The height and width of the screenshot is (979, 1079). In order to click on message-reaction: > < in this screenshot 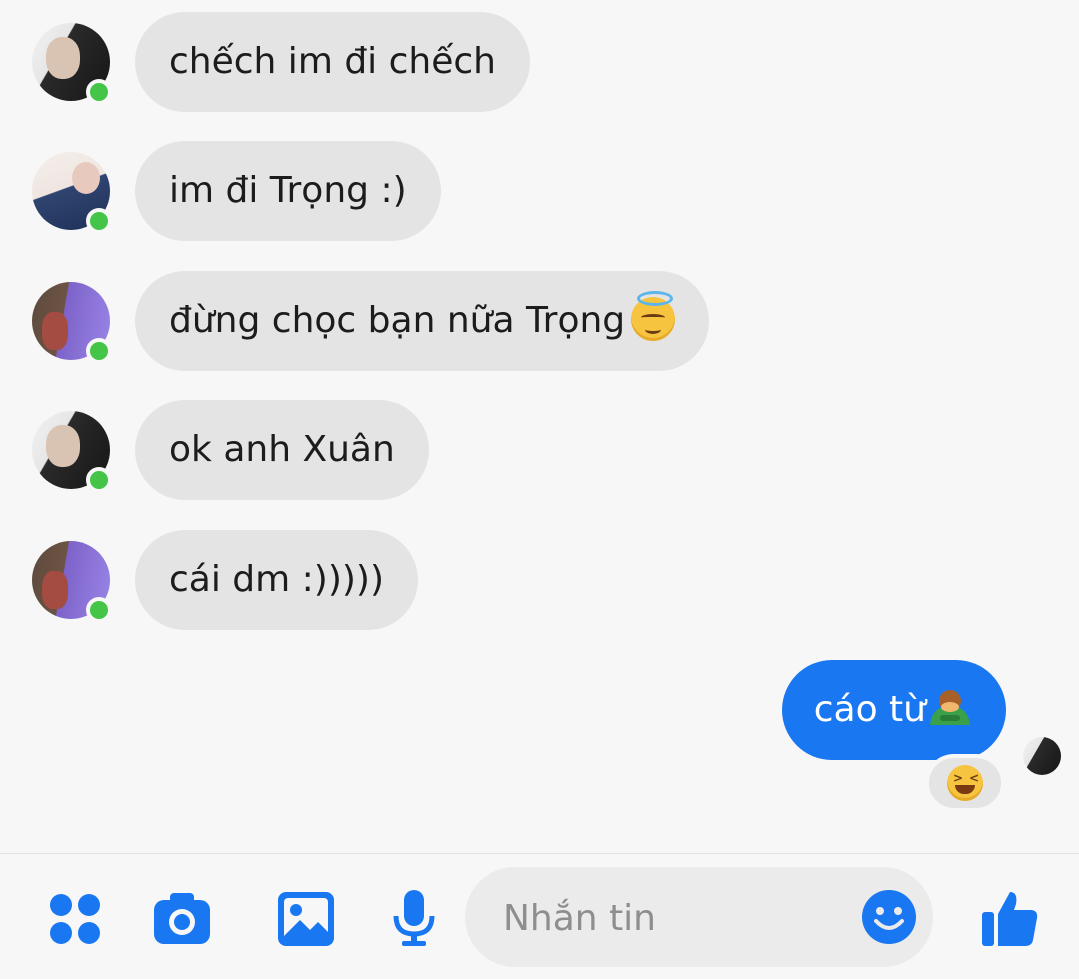, I will do `click(965, 783)`.